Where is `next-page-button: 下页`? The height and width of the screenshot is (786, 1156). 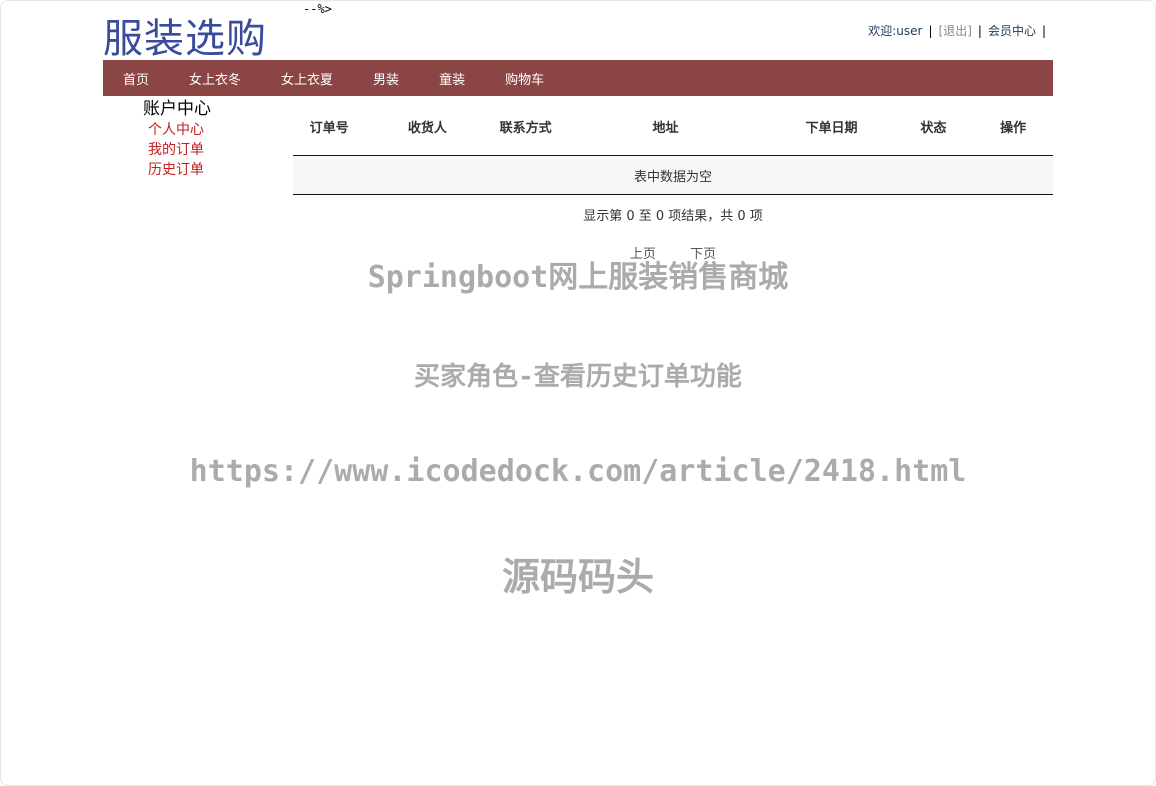 next-page-button: 下页 is located at coordinates (703, 254).